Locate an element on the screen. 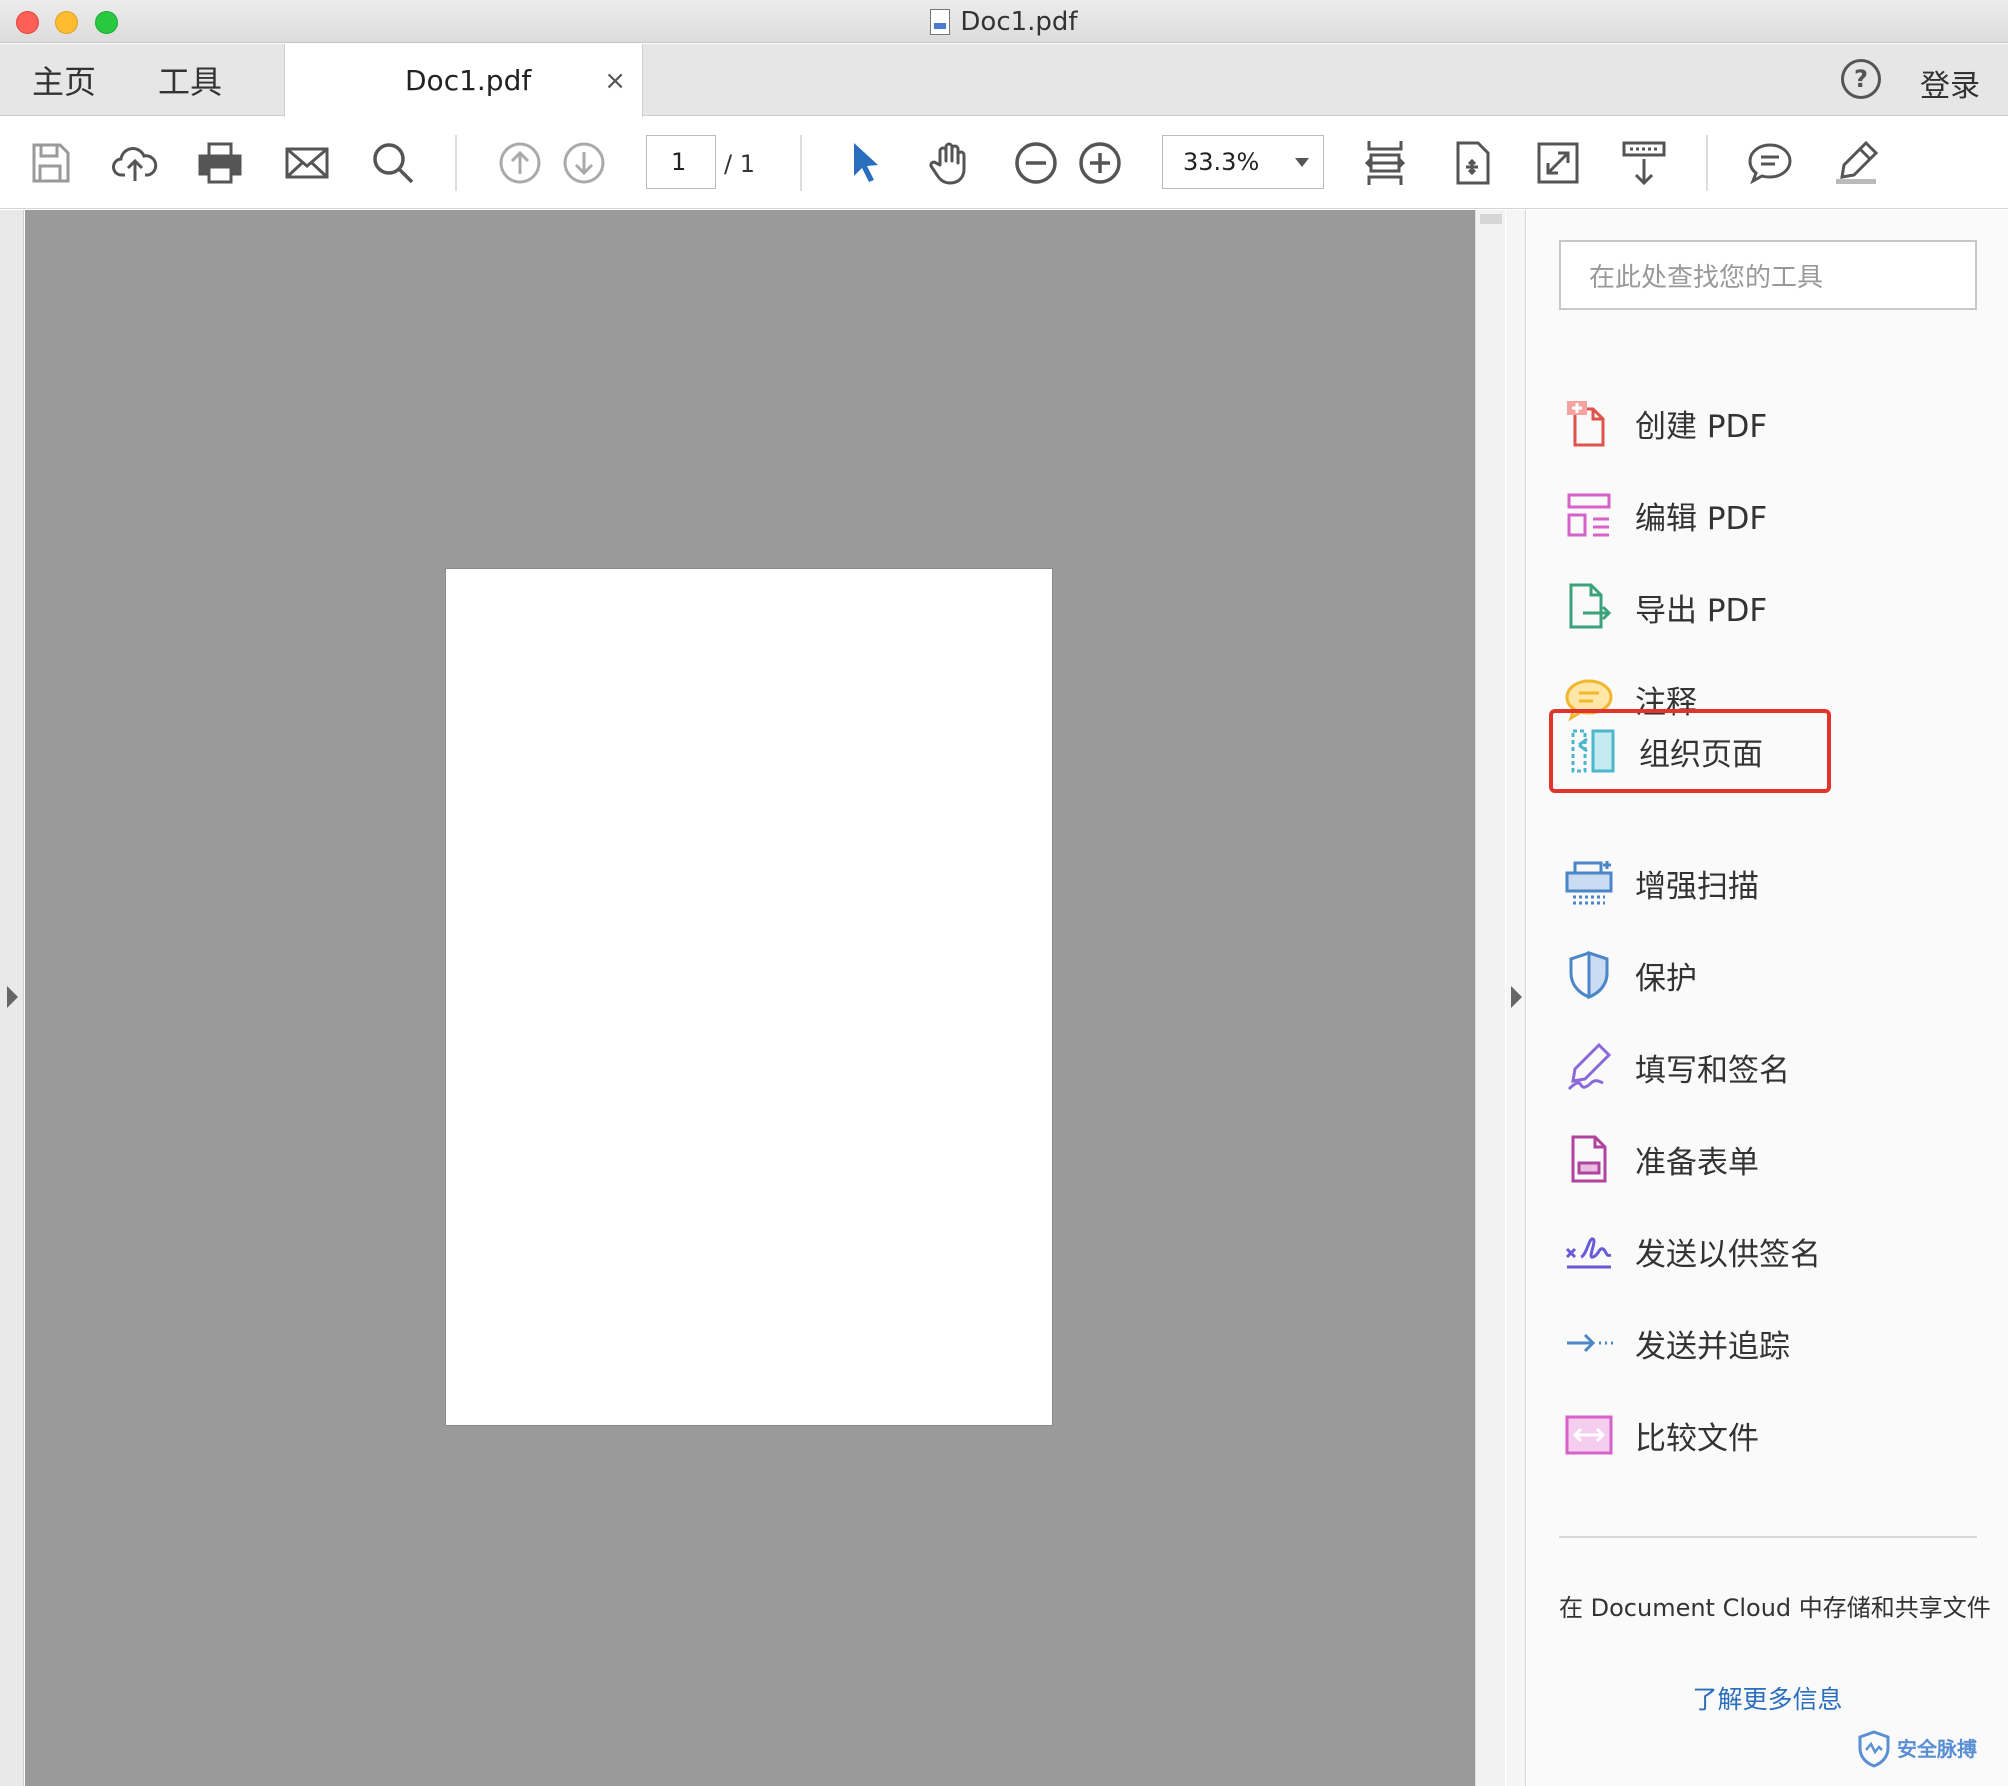 This screenshot has width=2008, height=1786. export-pdf-icon is located at coordinates (1589, 607).